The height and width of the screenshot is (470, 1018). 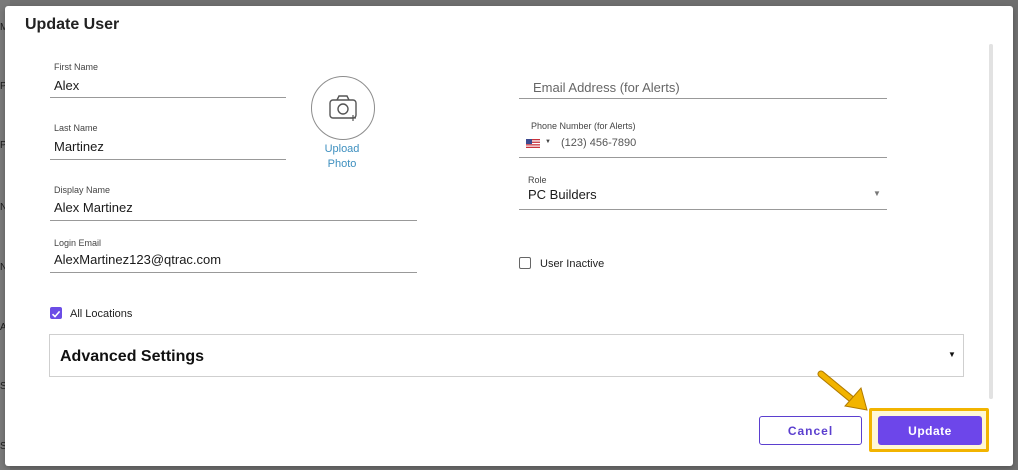 I want to click on last-name-underline, so click(x=168, y=159).